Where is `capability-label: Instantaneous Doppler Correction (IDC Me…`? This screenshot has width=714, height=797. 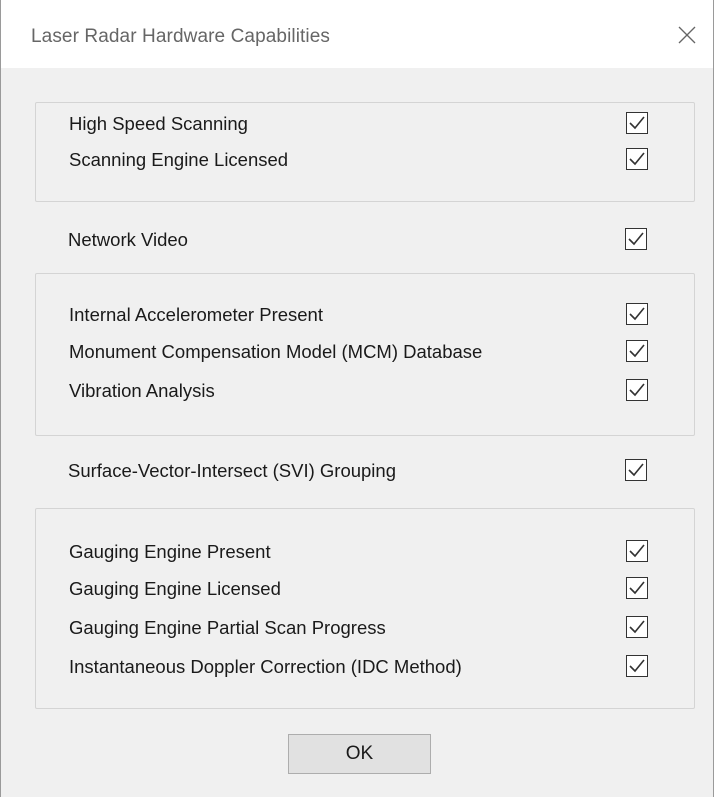 capability-label: Instantaneous Doppler Correction (IDC Me… is located at coordinates (265, 666).